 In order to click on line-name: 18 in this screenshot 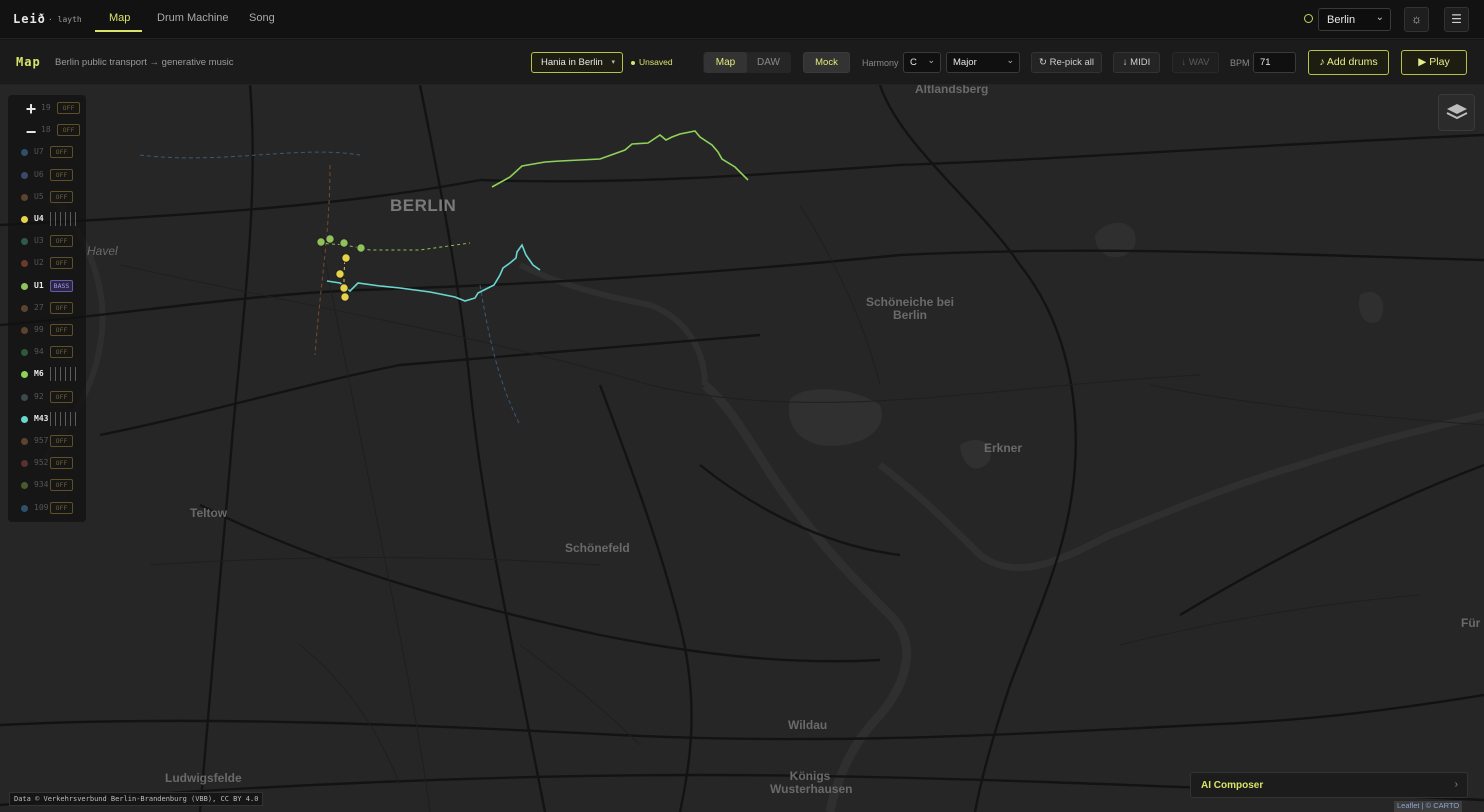, I will do `click(46, 130)`.